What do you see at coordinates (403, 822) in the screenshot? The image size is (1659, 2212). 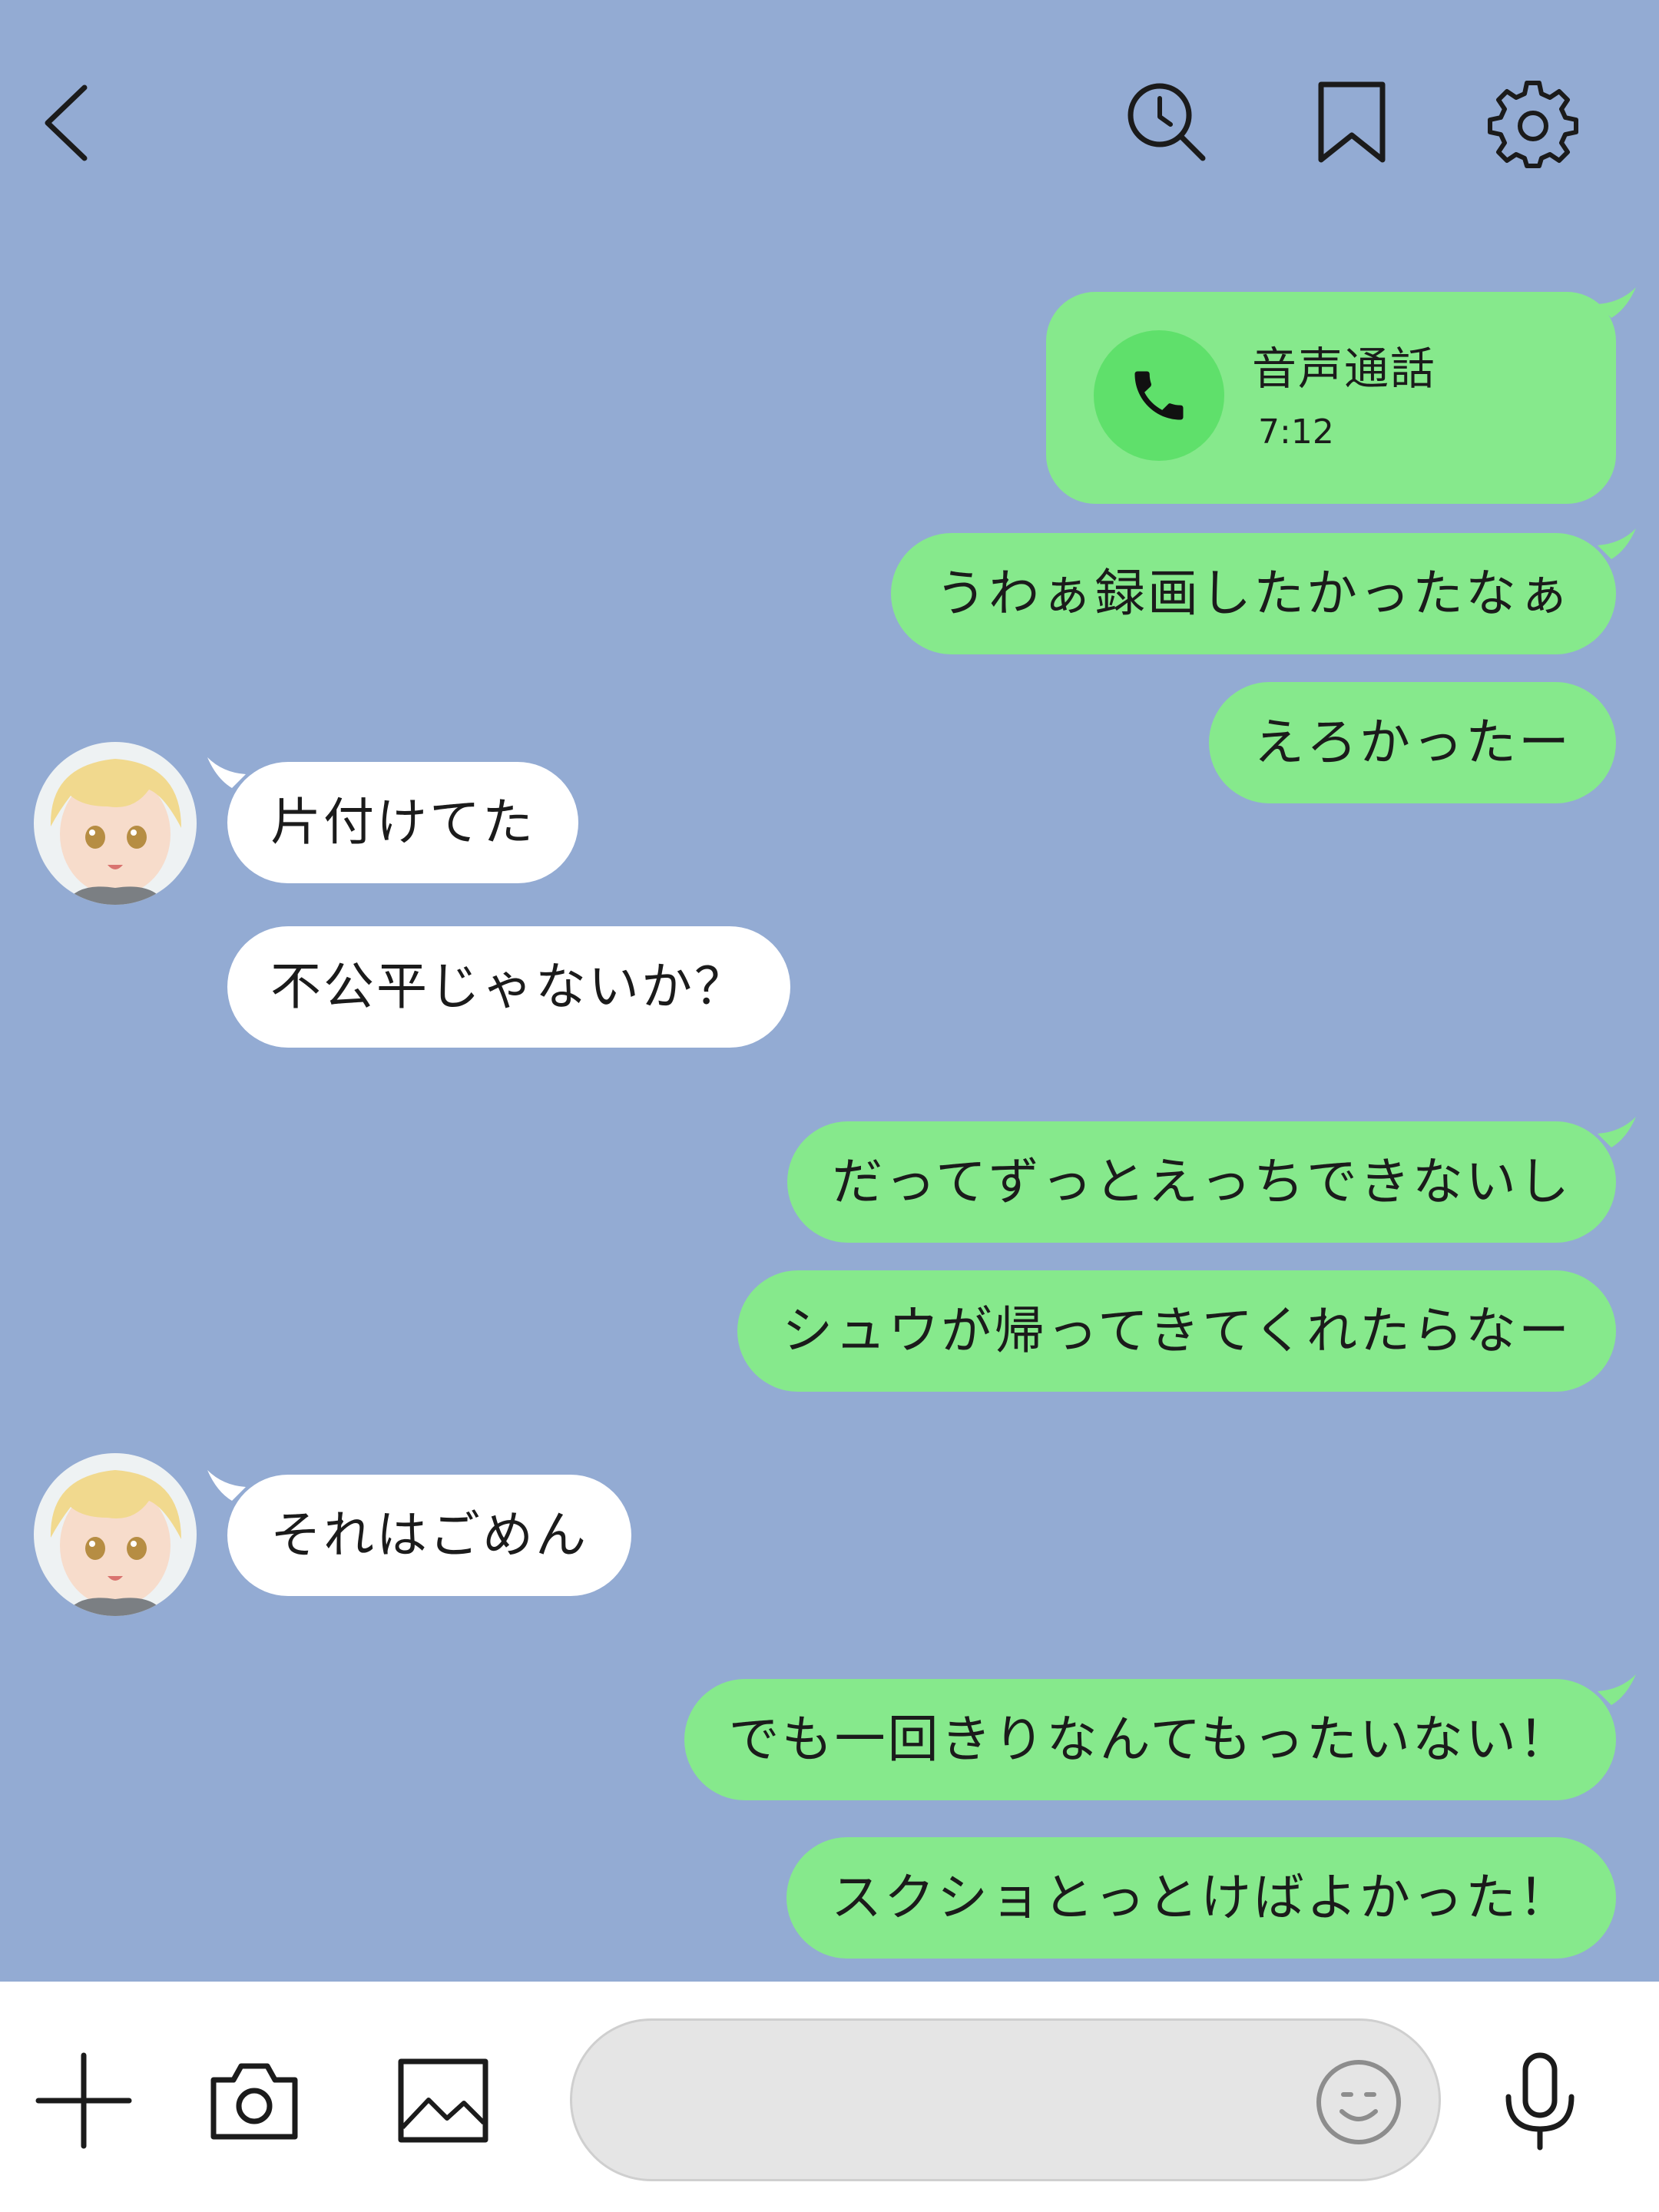 I see `message-text: 片付けてた` at bounding box center [403, 822].